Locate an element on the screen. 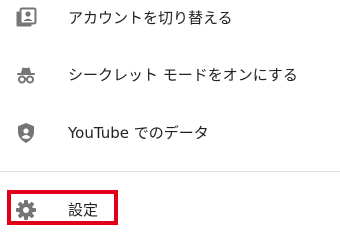  switch-account-icon is located at coordinates (26, 18).